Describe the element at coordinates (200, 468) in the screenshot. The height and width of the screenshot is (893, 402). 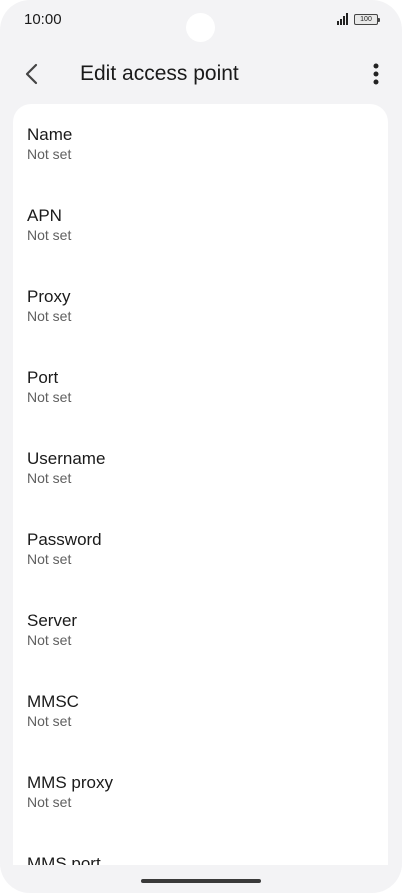
I see `setting-row-username: Username Not set` at that location.